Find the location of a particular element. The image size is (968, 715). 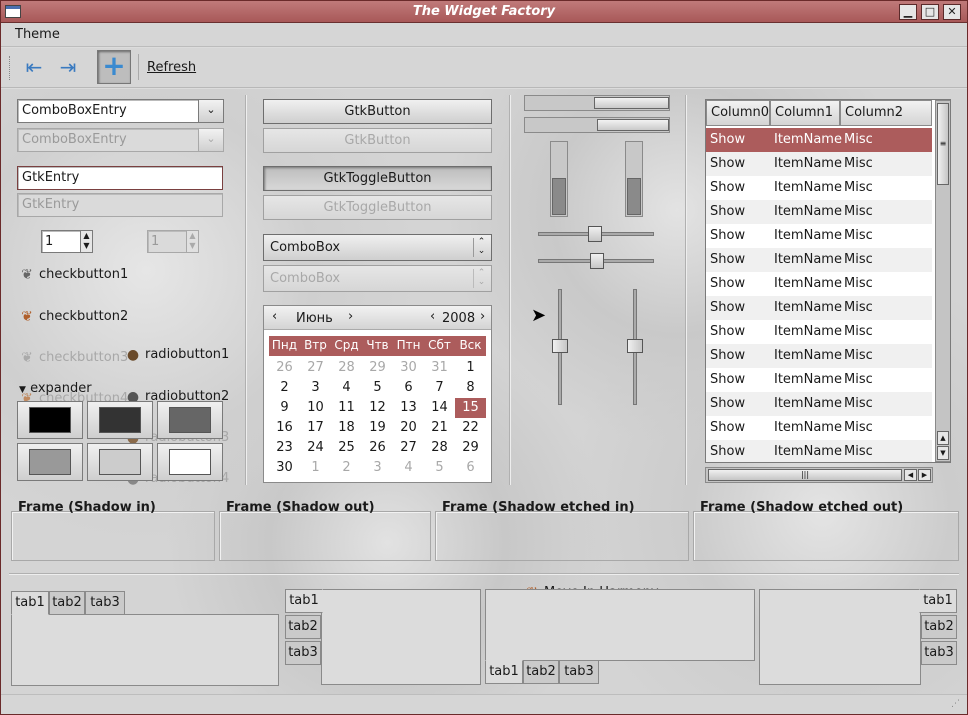

resize-grip-icon: ⋰ is located at coordinates (957, 705).